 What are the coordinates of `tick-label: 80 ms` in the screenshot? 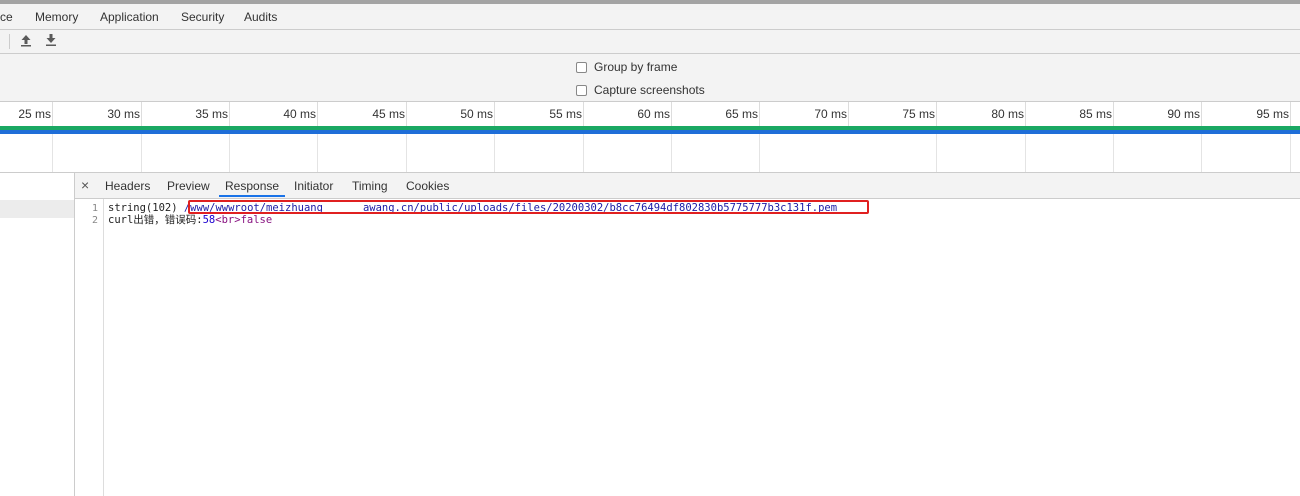 It's located at (1007, 114).